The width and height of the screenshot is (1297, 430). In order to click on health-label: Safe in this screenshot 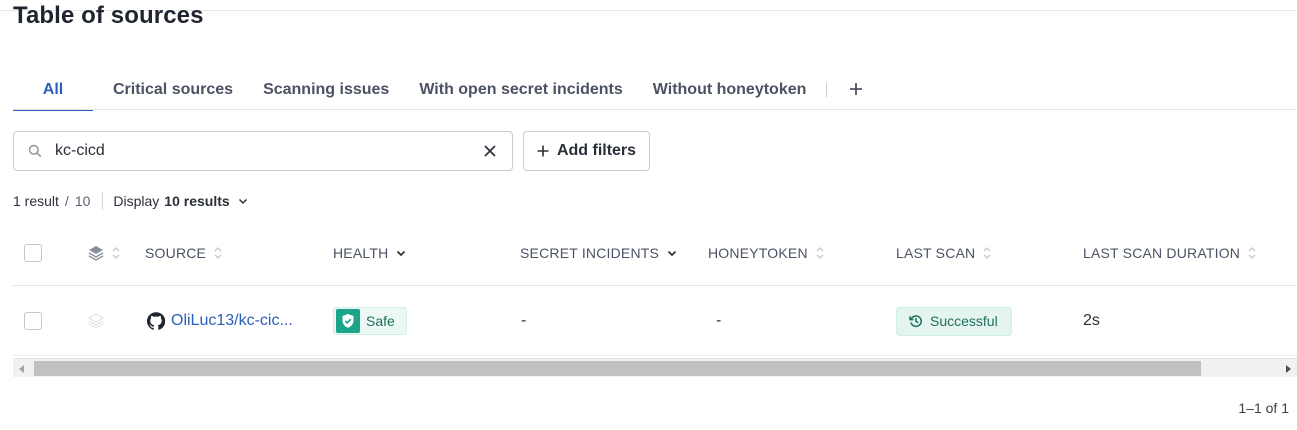, I will do `click(380, 321)`.